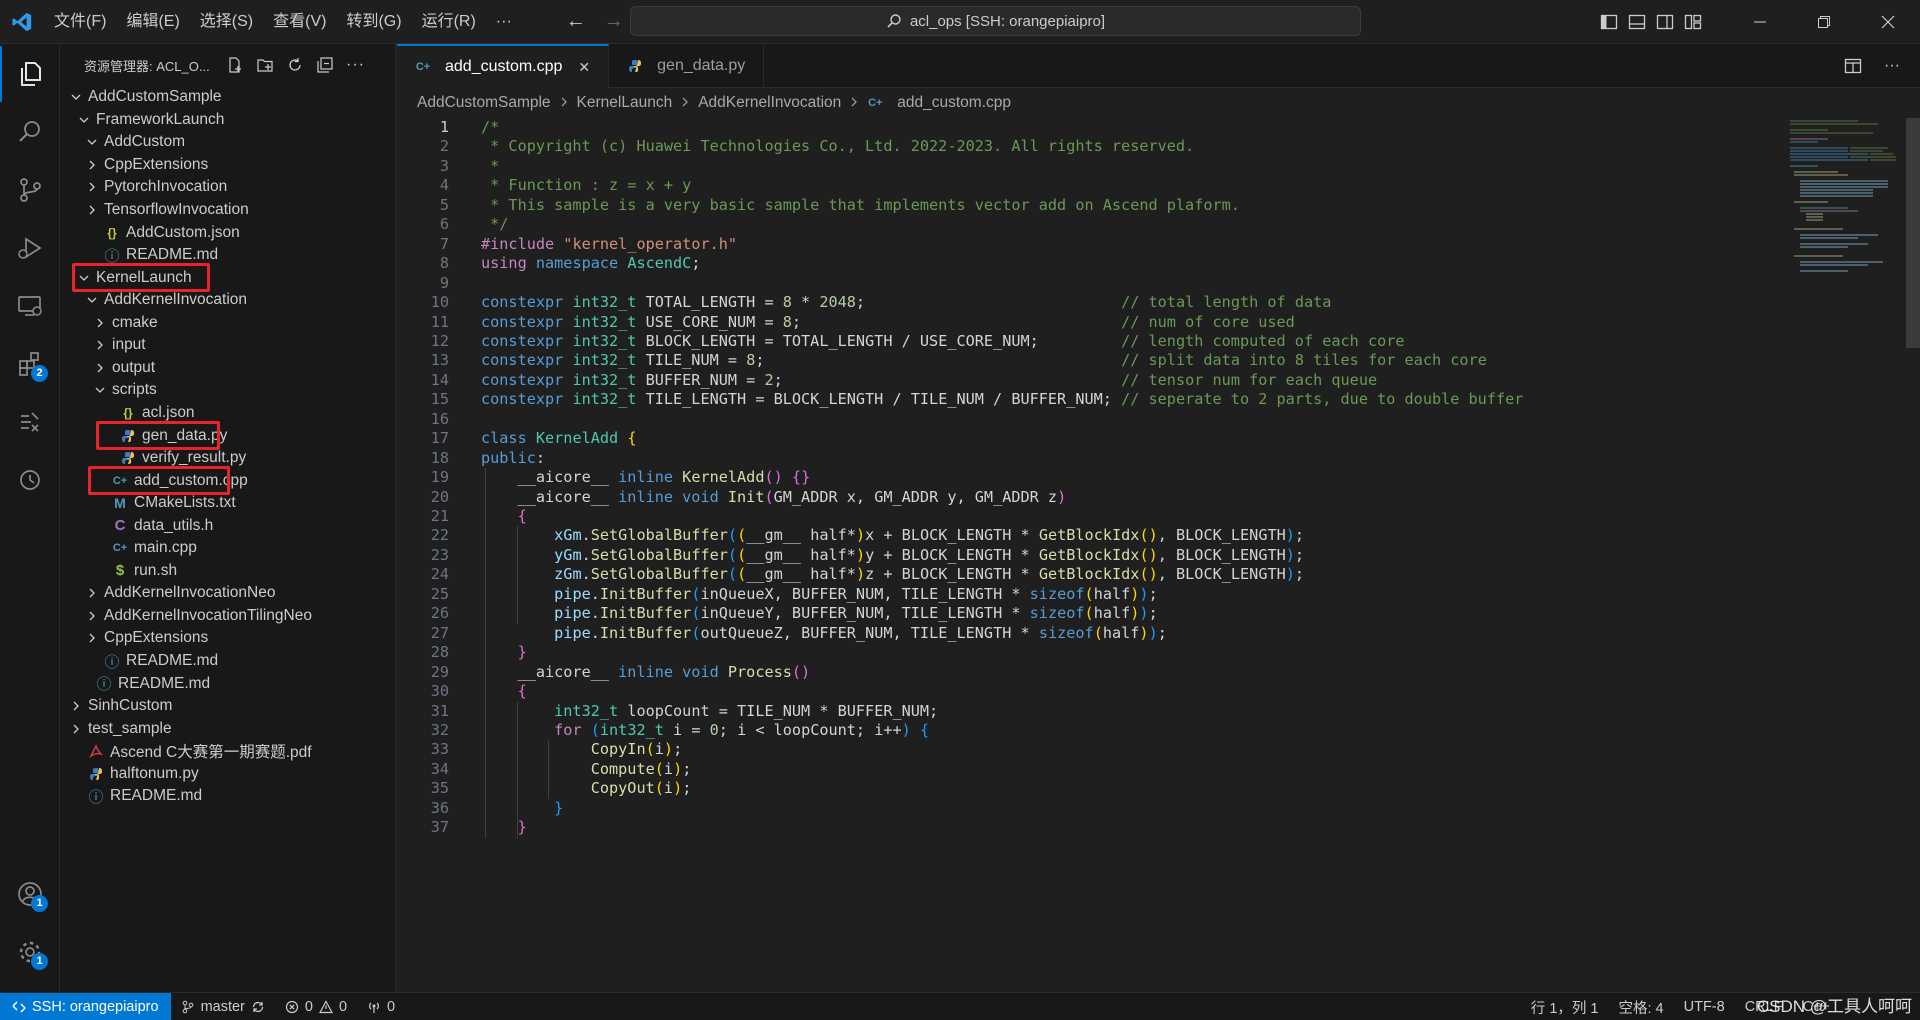 The width and height of the screenshot is (1920, 1020). What do you see at coordinates (228, 187) in the screenshot?
I see `tree-item: PytorchInvocation` at bounding box center [228, 187].